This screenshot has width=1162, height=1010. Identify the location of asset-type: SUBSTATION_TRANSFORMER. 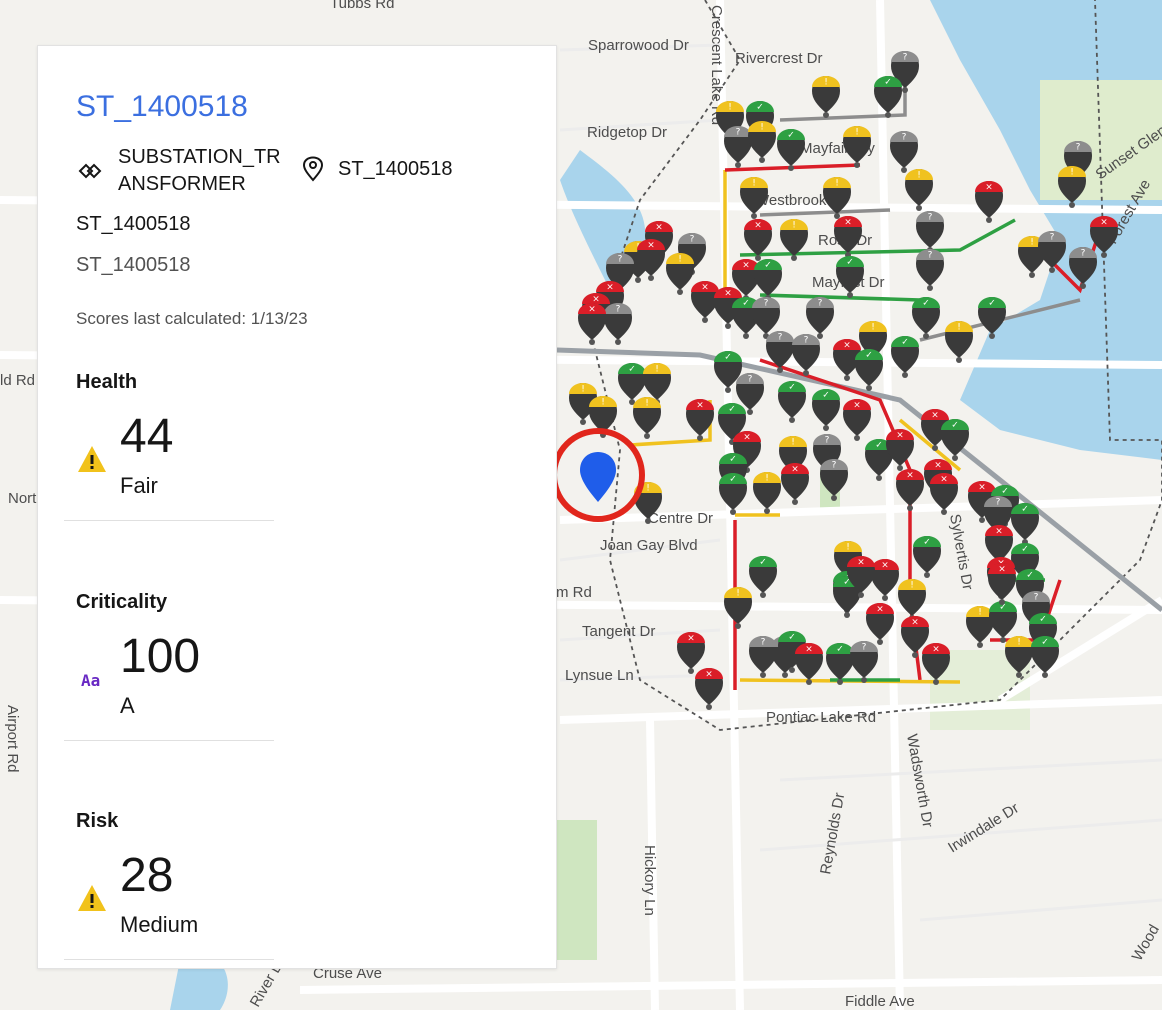
(189, 171).